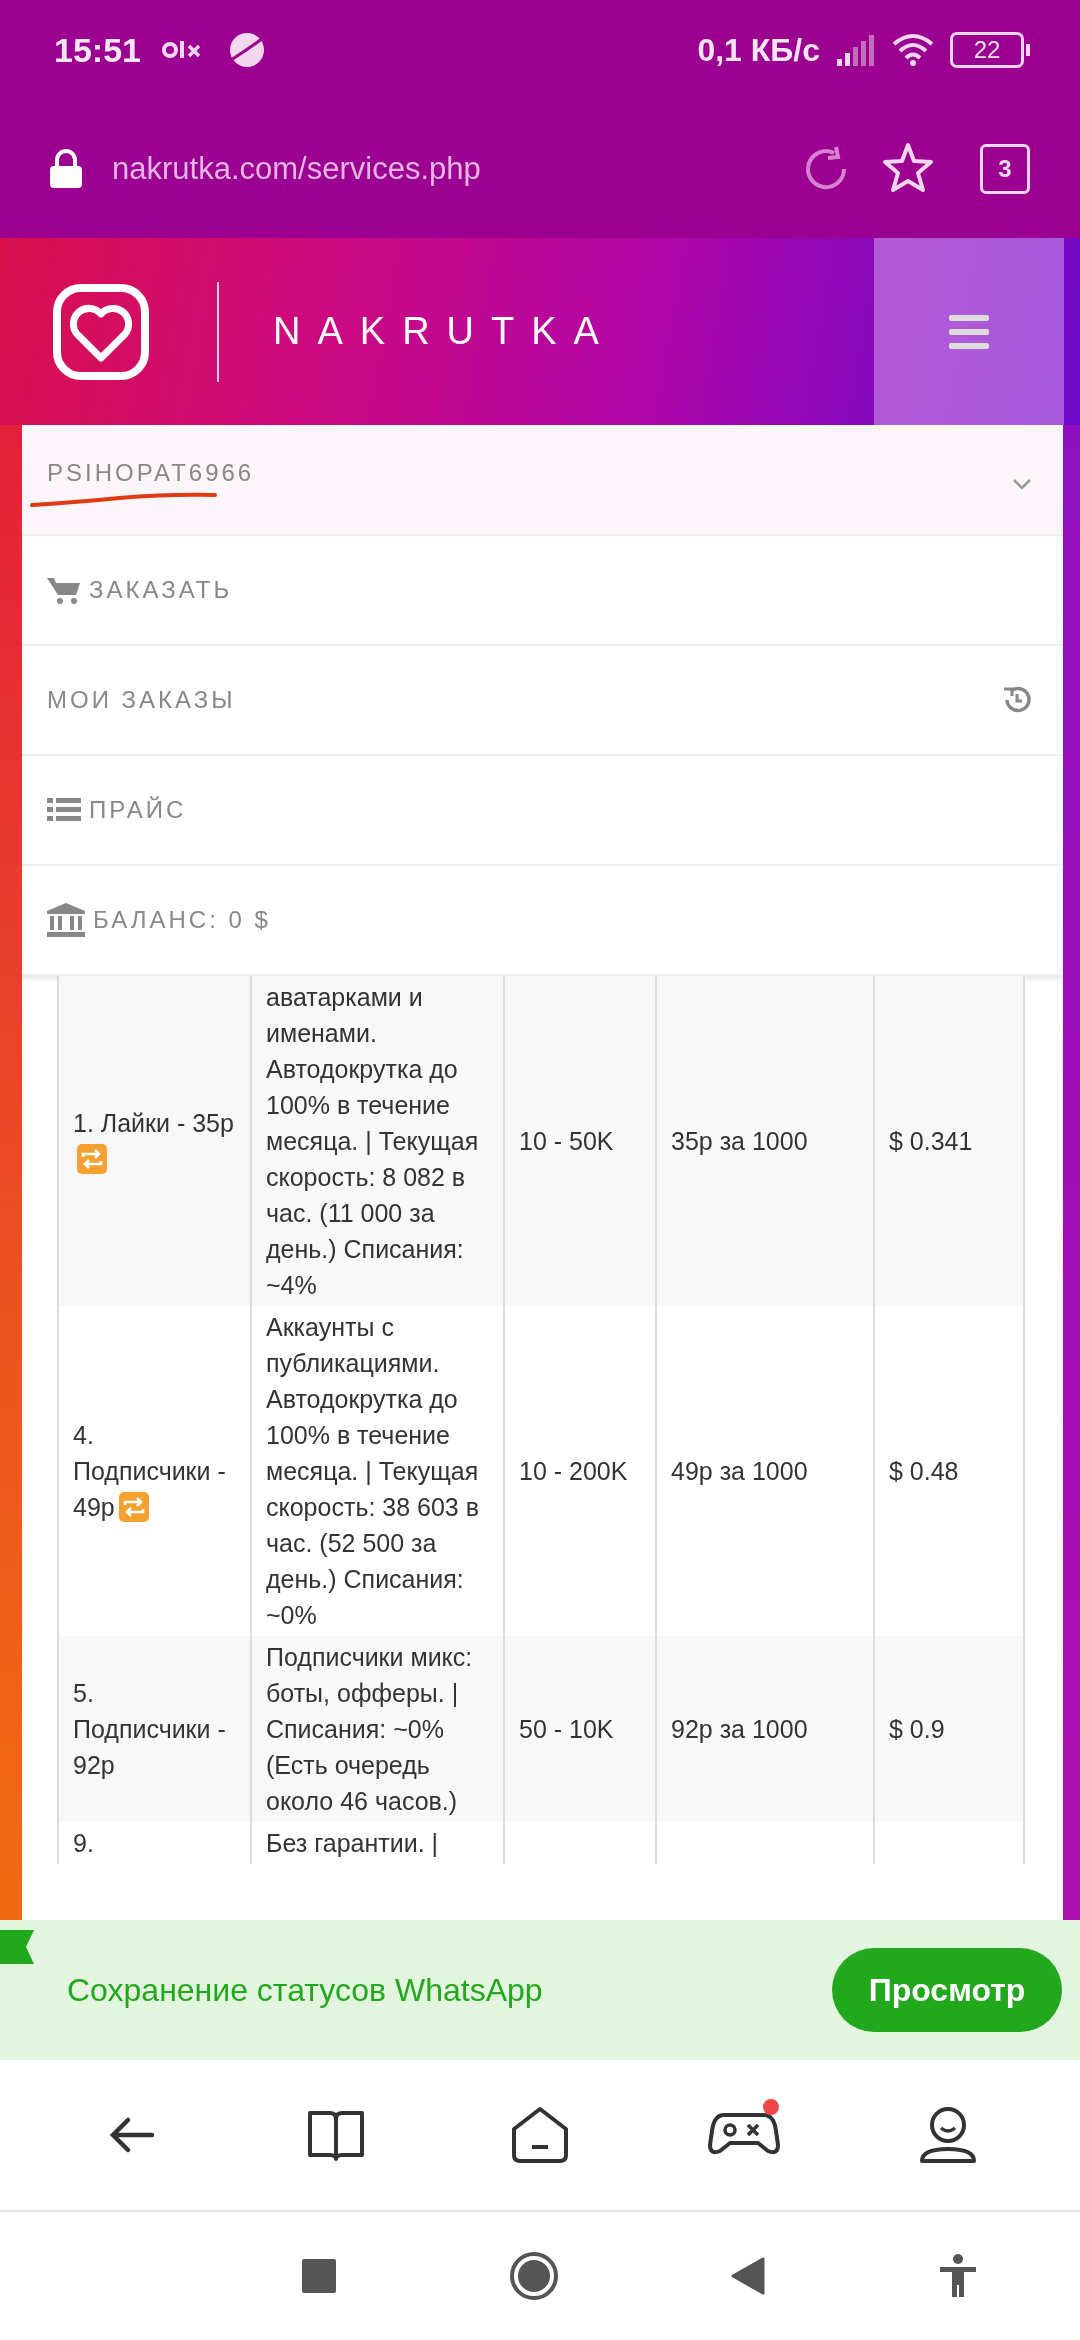  I want to click on network-speed: 0,1 КБ/с, so click(758, 50).